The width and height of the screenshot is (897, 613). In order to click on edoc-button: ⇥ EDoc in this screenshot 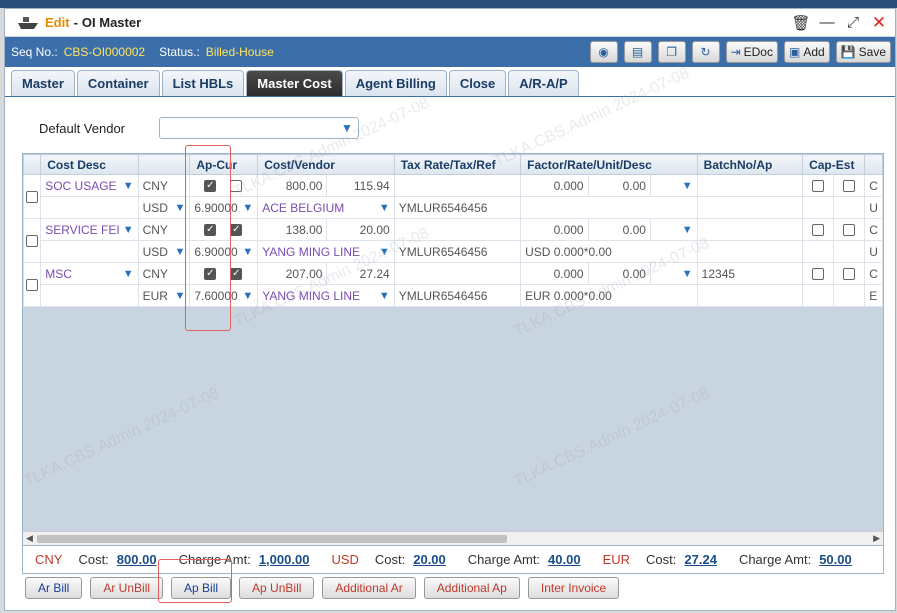, I will do `click(751, 52)`.